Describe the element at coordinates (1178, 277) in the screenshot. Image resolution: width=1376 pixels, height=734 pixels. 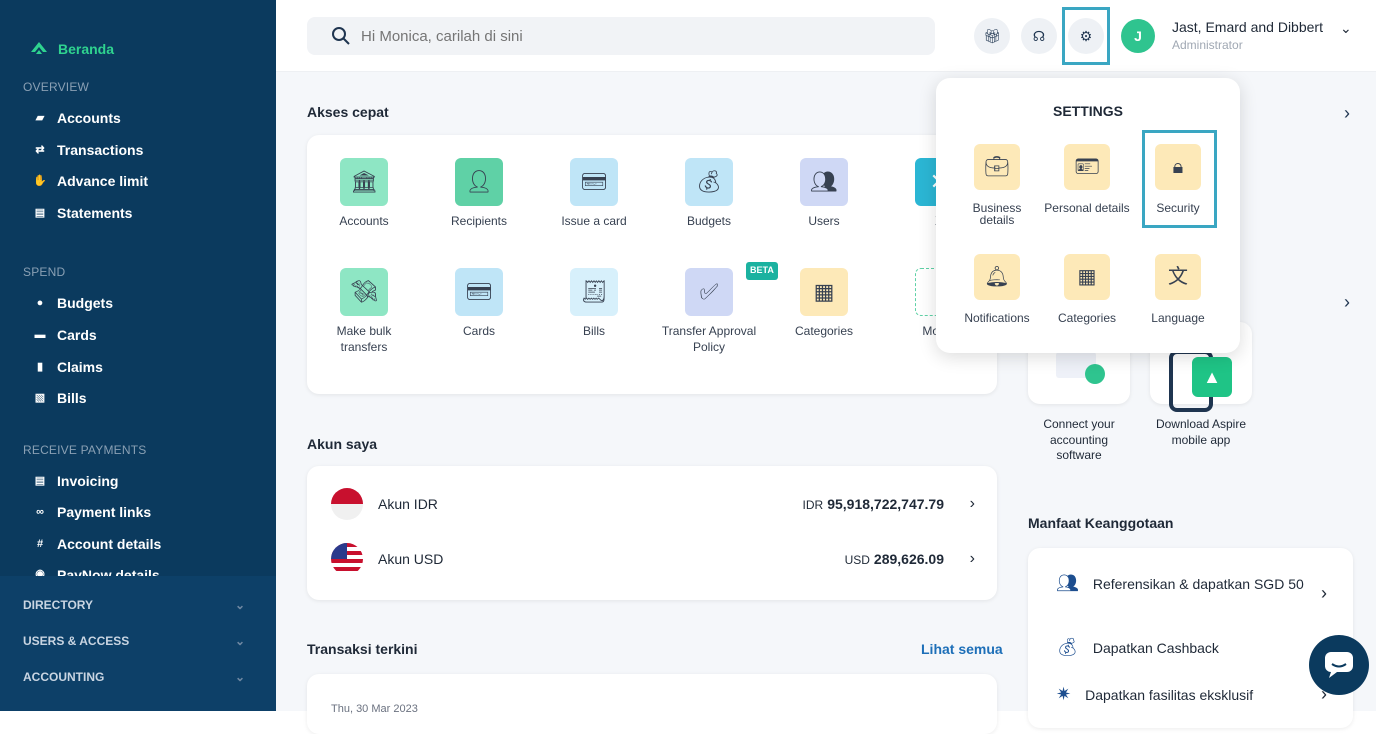
I see `translate-icon: 文` at that location.